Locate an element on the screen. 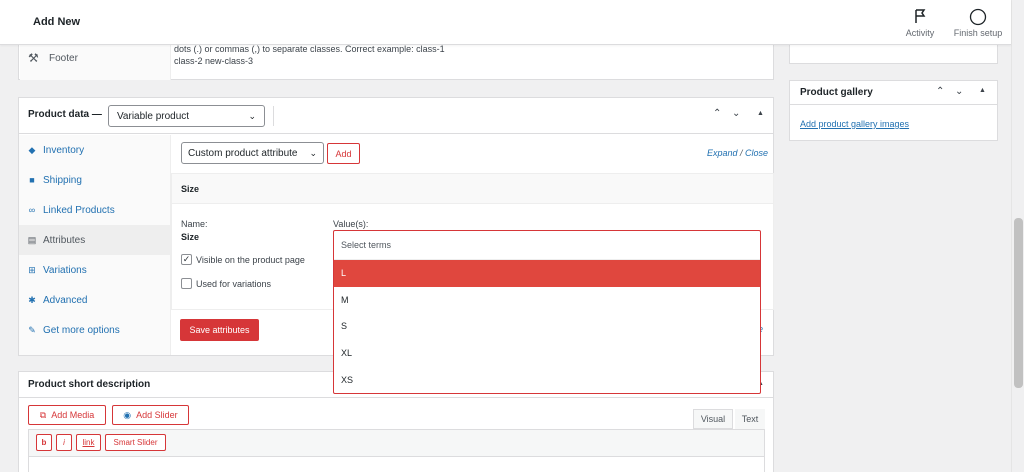  product-data-title: Product data — is located at coordinates (65, 114).